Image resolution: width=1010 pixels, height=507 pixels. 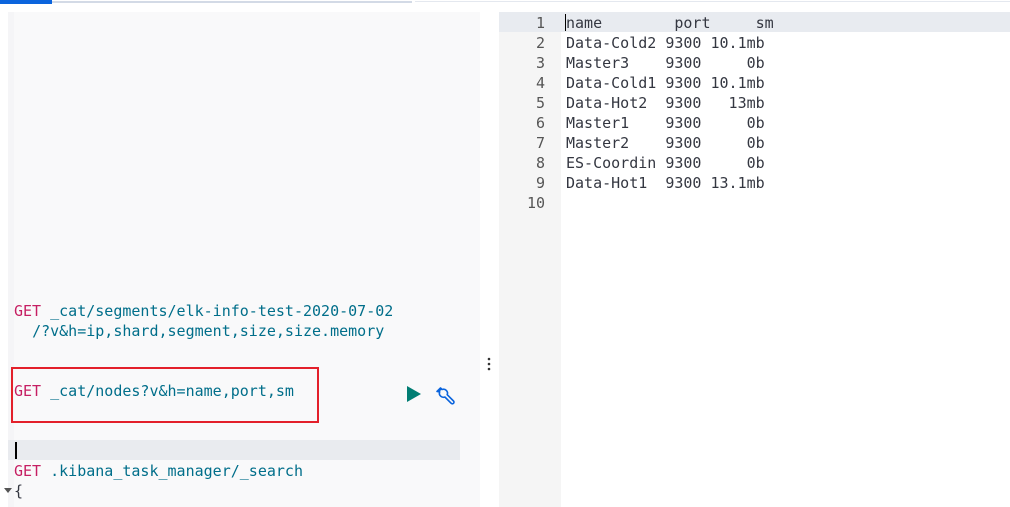 I want to click on line-number: 8, so click(x=540, y=163).